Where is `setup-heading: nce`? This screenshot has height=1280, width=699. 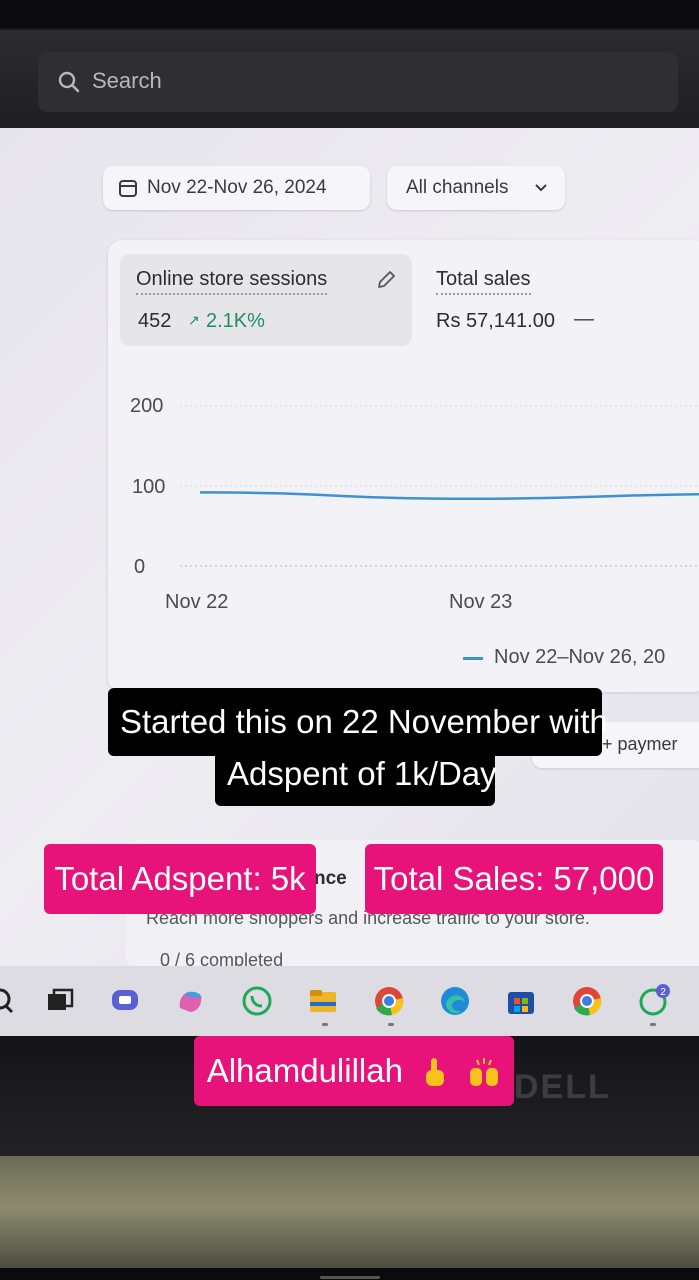
setup-heading: nce is located at coordinates (330, 878).